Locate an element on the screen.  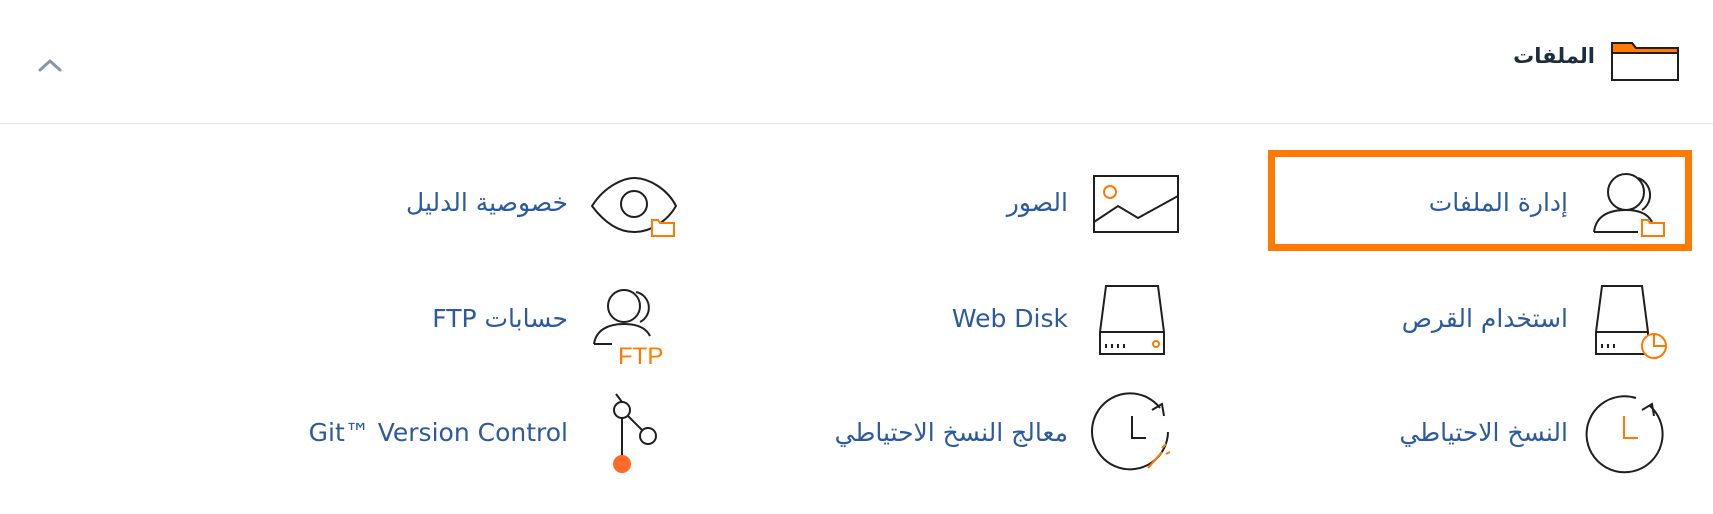
collapse-button is located at coordinates (50, 65).